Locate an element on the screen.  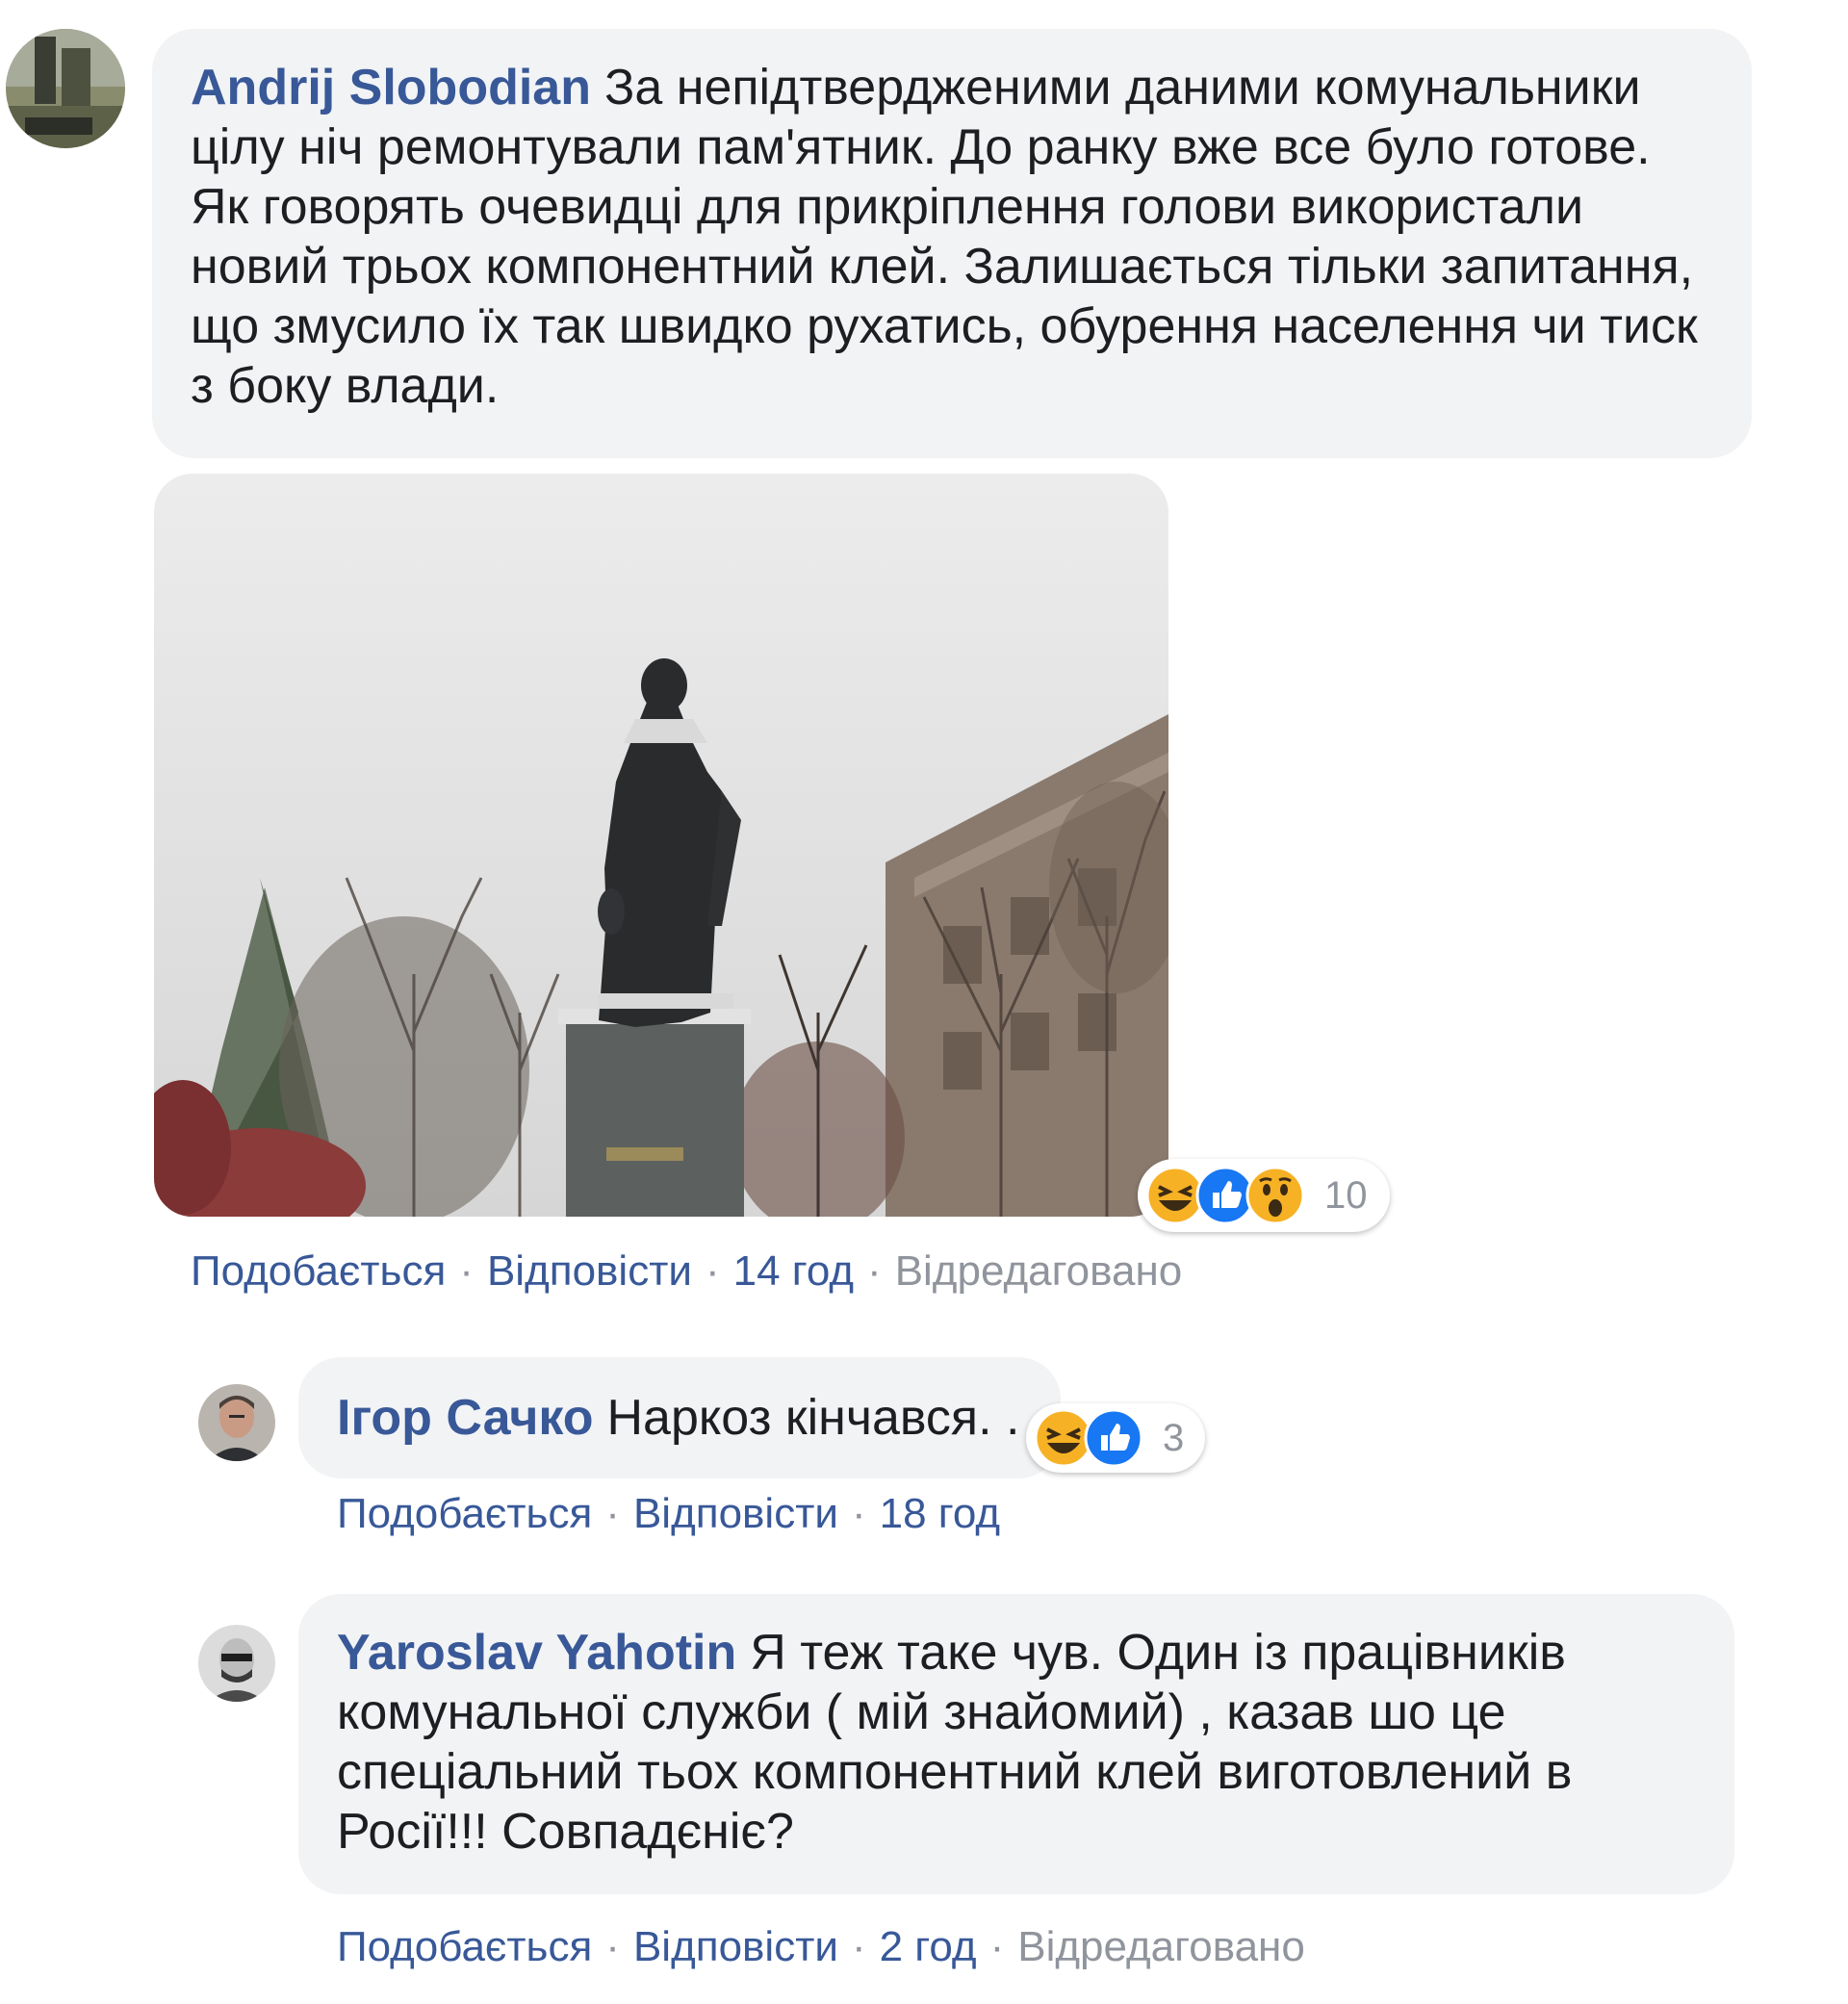
reactions-summary: 10 is located at coordinates (1264, 1195).